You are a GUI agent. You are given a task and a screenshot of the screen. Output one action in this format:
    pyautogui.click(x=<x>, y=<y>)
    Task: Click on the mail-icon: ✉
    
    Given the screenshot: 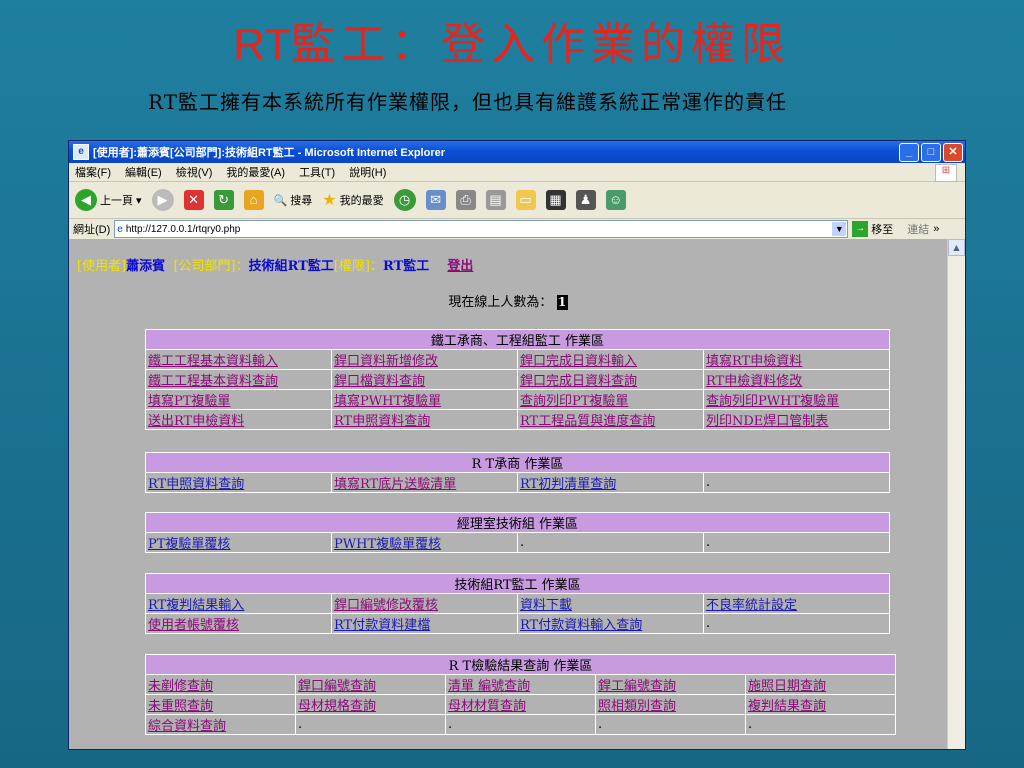 What is the action you would take?
    pyautogui.click(x=435, y=200)
    